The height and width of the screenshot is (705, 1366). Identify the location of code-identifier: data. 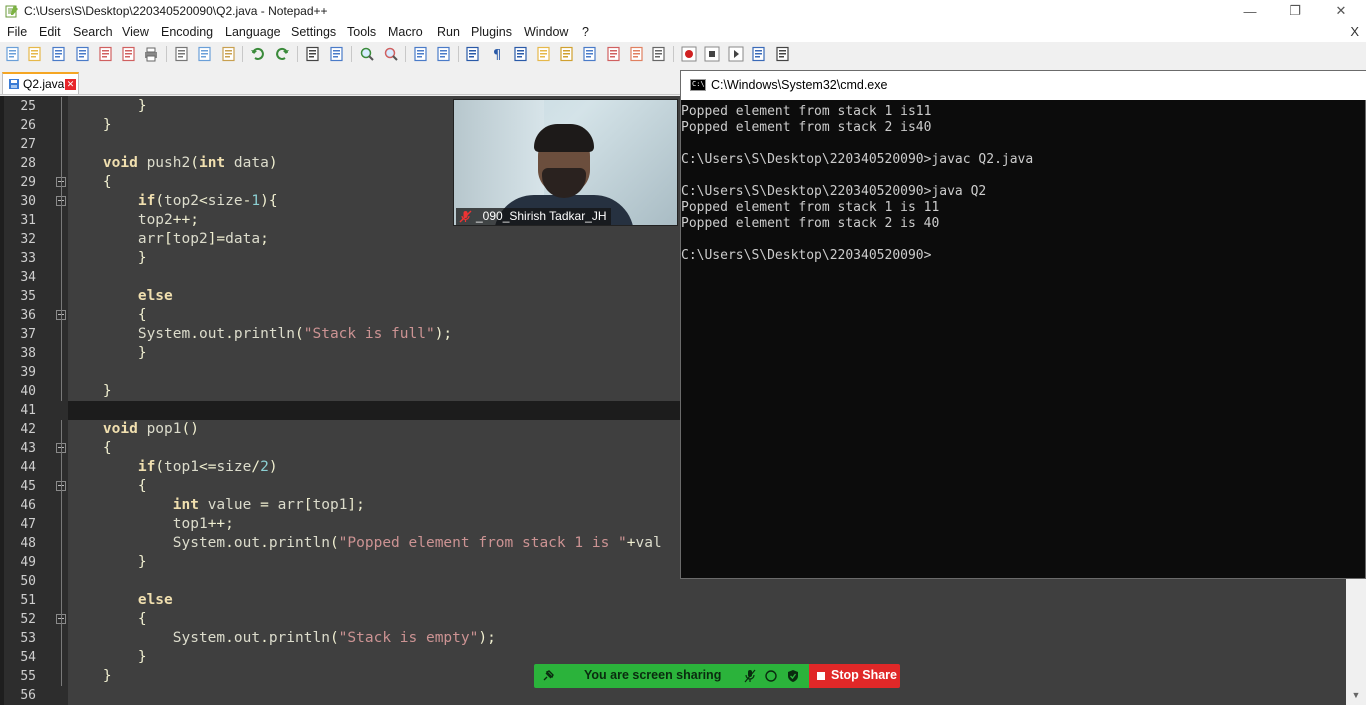
(251, 163).